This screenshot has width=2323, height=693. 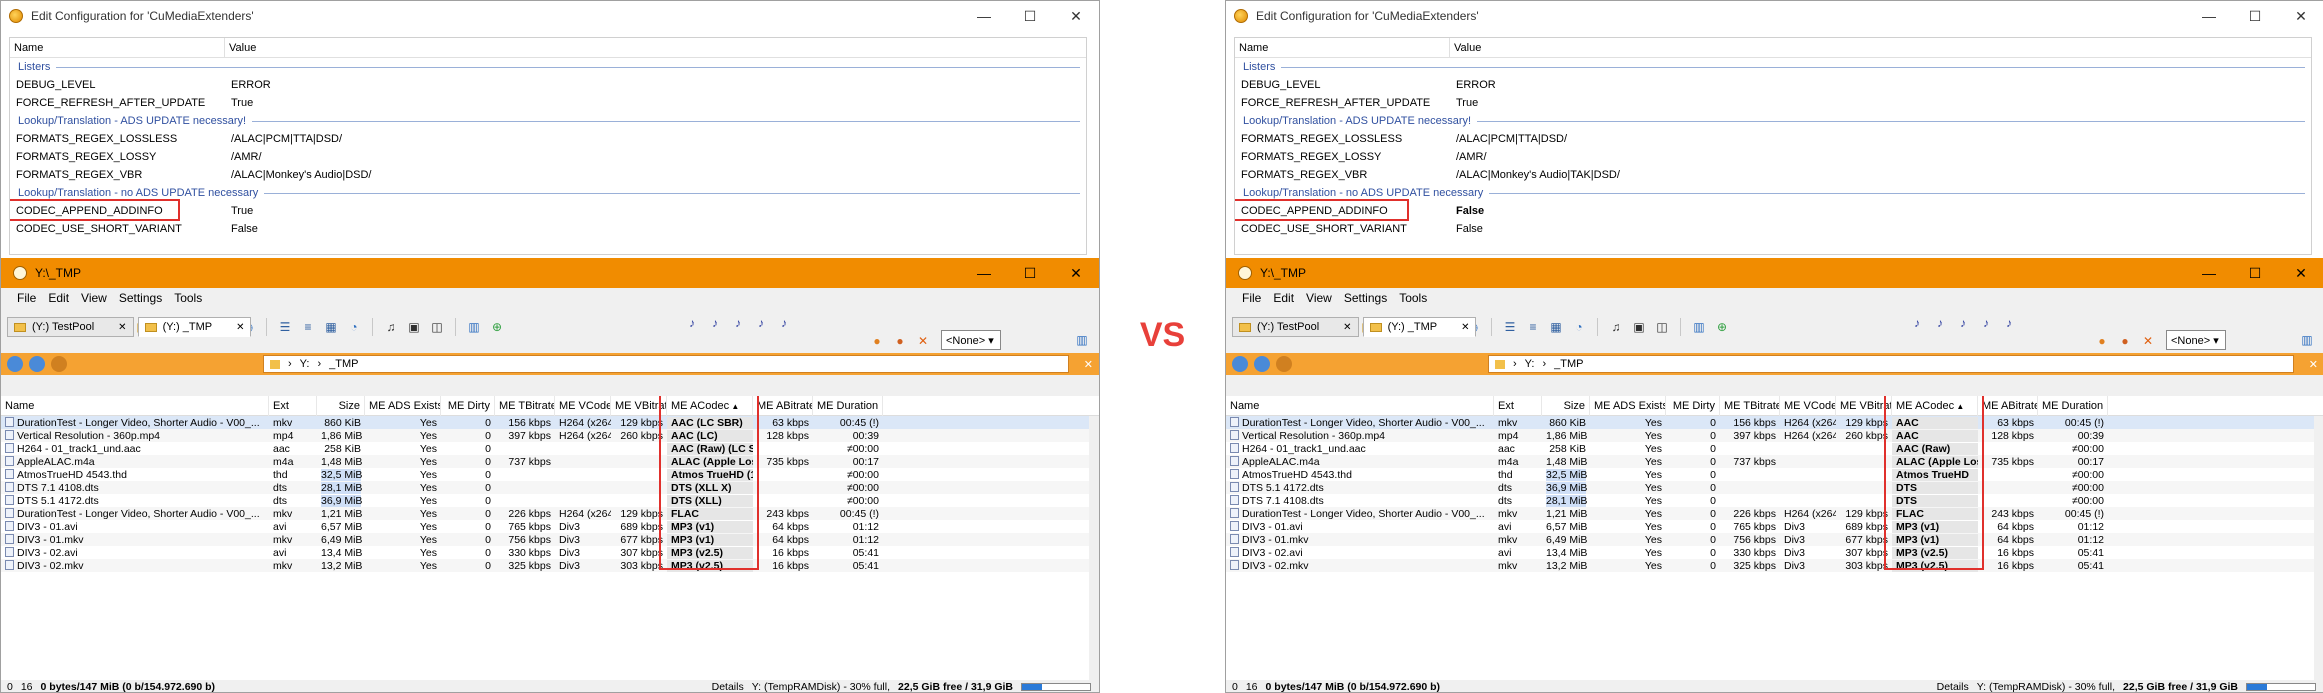 I want to click on menu-file: File, so click(x=26, y=298).